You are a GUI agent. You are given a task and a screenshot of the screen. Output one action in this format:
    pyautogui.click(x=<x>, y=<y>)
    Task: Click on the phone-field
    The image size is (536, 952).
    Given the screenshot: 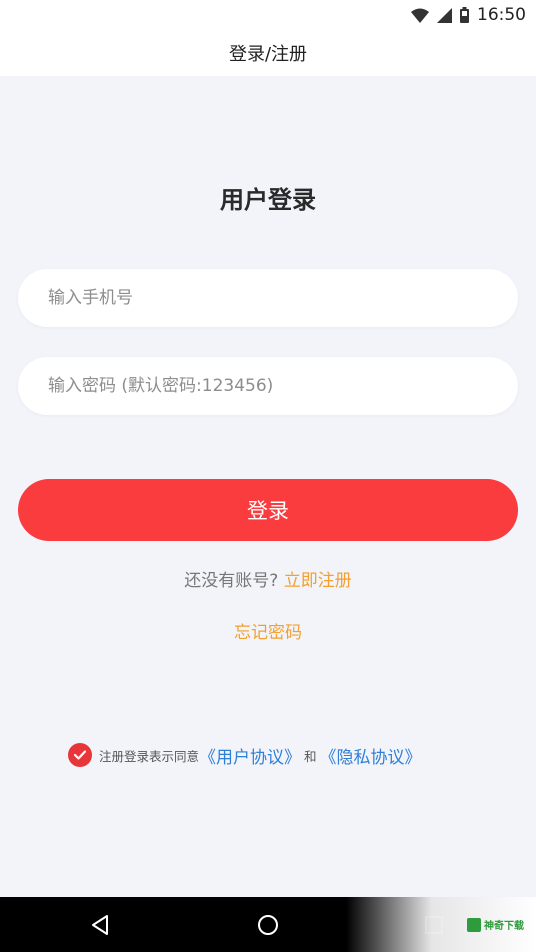 What is the action you would take?
    pyautogui.click(x=268, y=298)
    